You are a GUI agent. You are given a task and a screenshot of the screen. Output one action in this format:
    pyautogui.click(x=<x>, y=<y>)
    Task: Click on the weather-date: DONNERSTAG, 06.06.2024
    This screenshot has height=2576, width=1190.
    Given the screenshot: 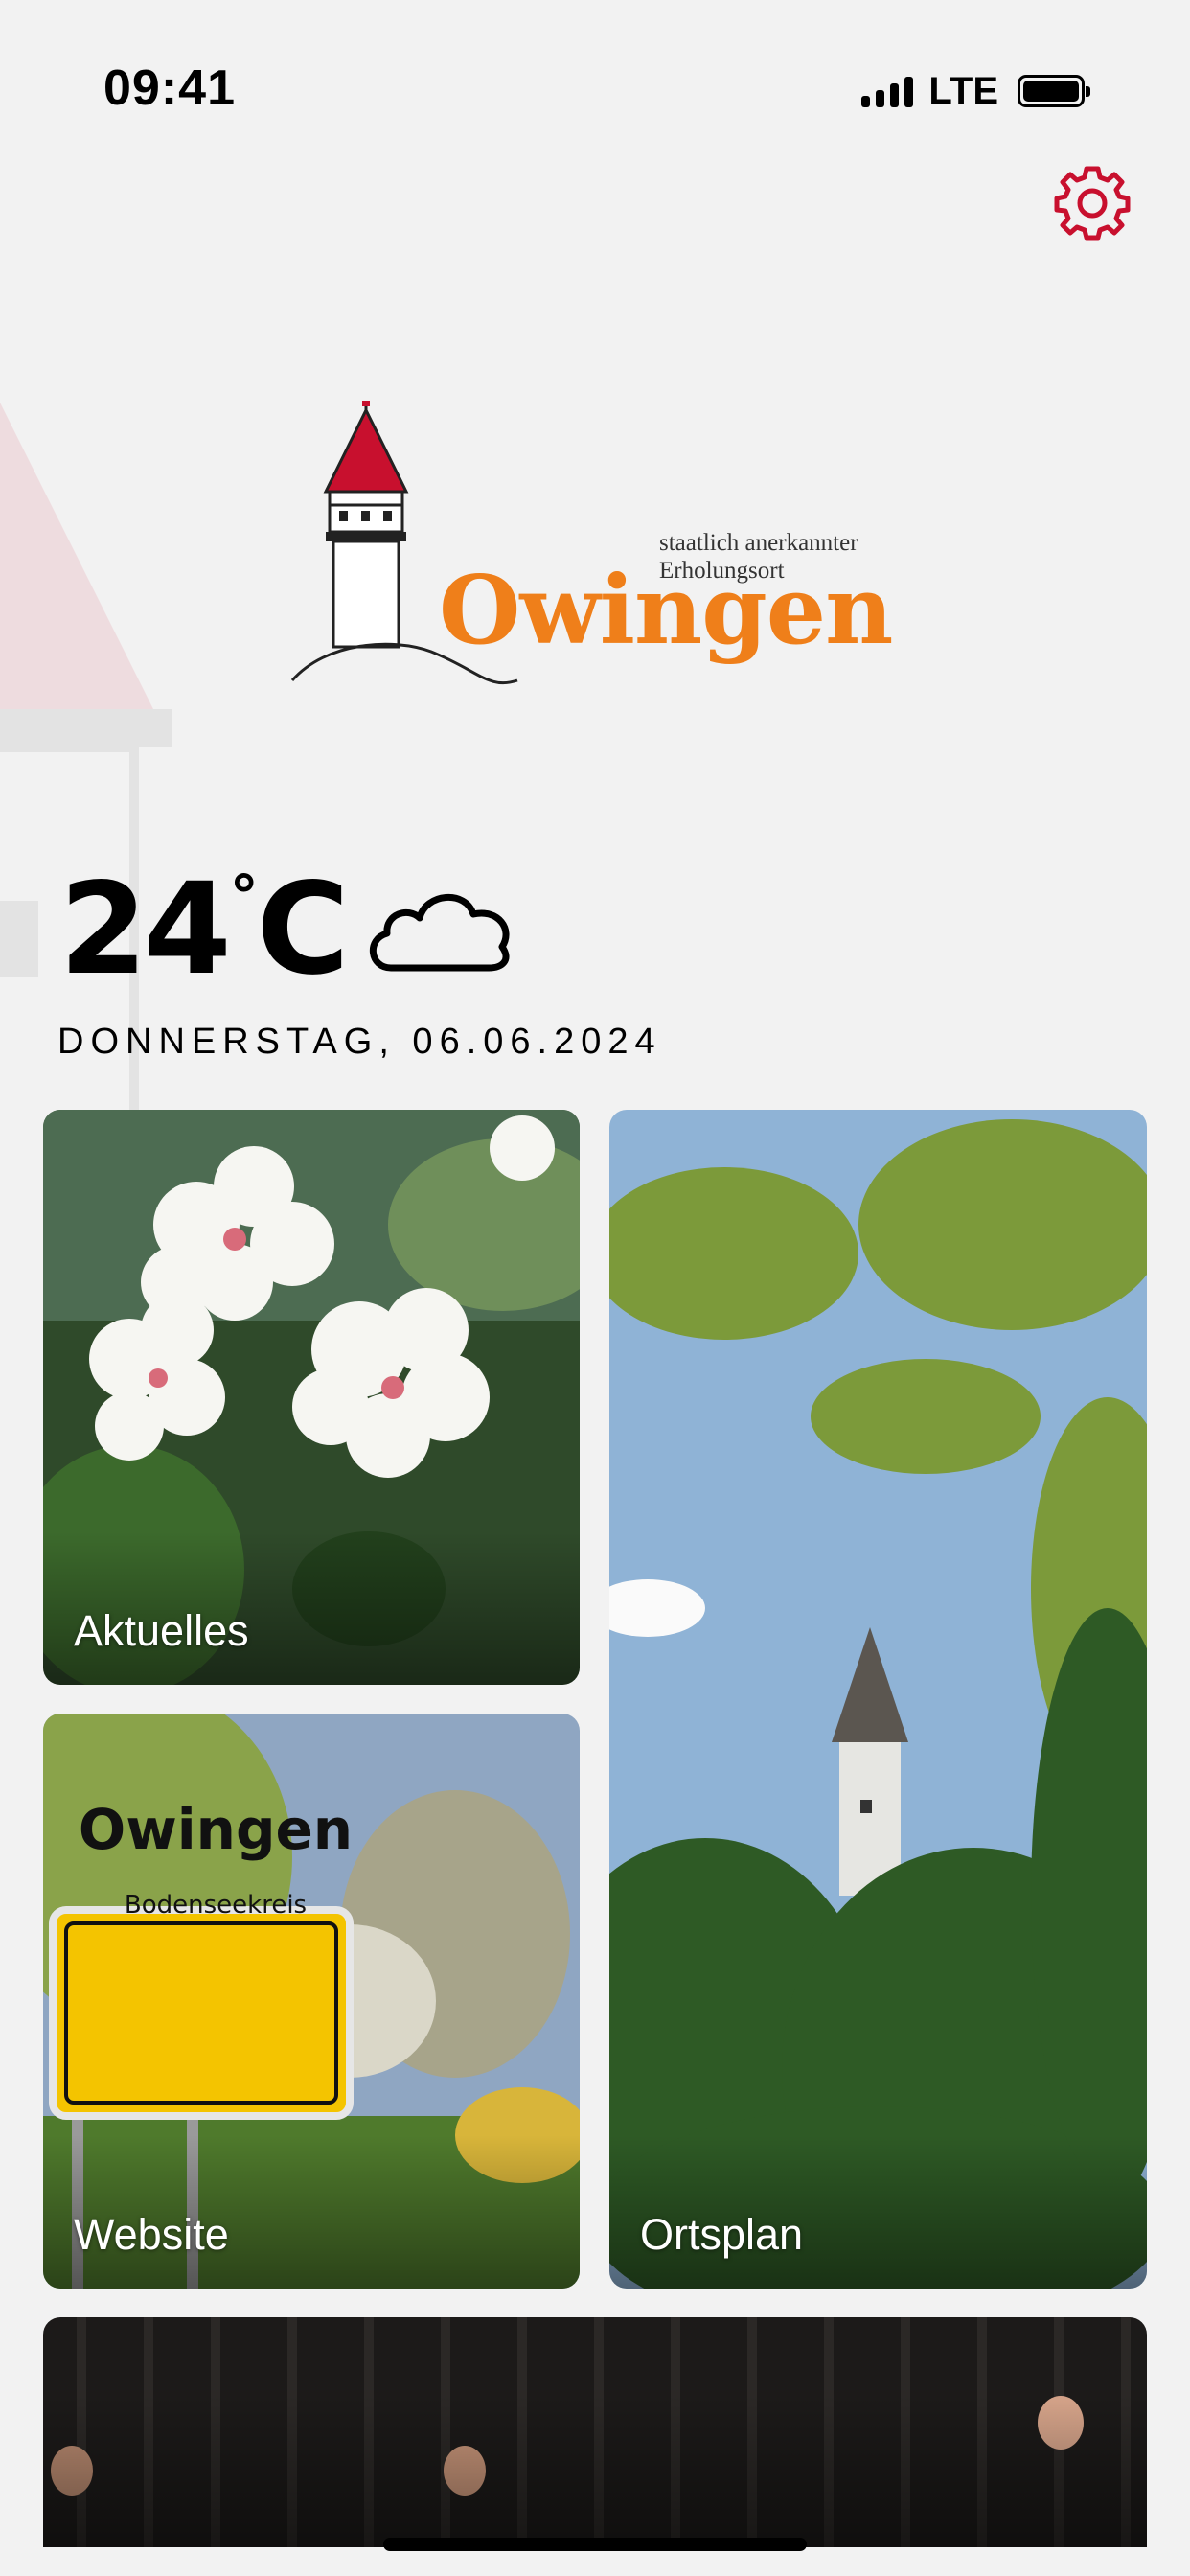 What is the action you would take?
    pyautogui.click(x=359, y=1042)
    